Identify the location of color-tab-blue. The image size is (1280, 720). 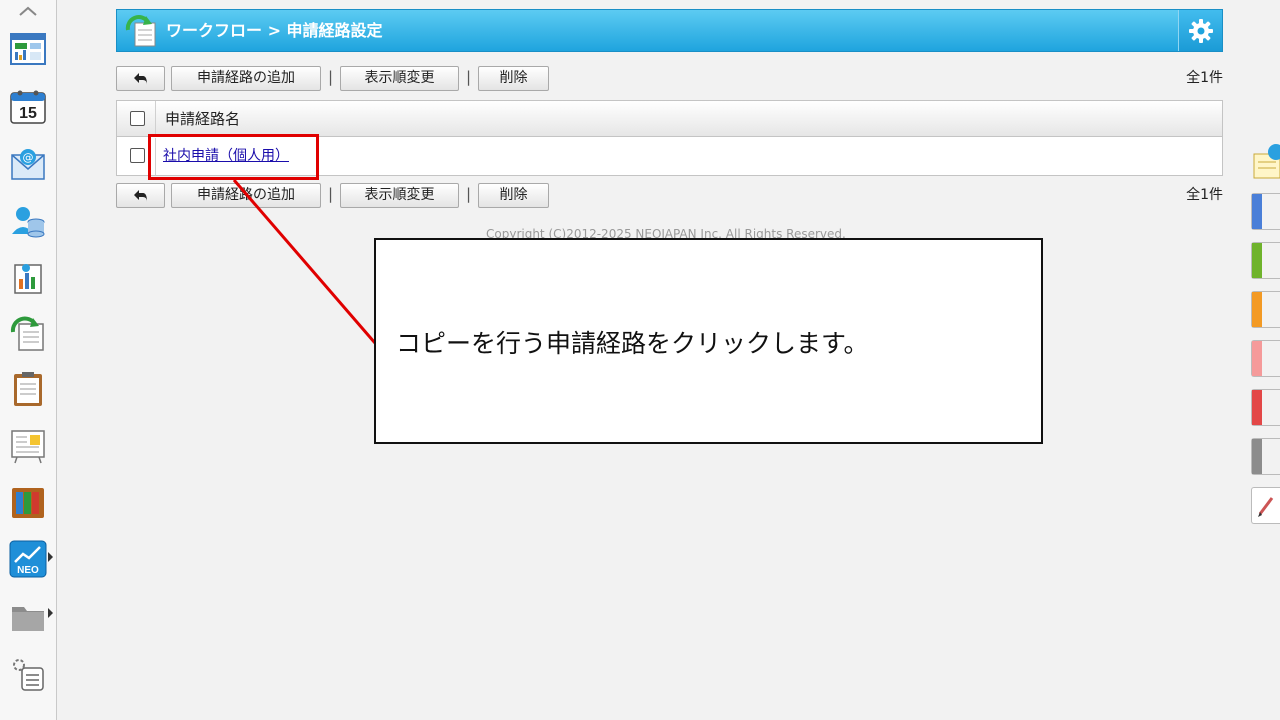
(1265, 211).